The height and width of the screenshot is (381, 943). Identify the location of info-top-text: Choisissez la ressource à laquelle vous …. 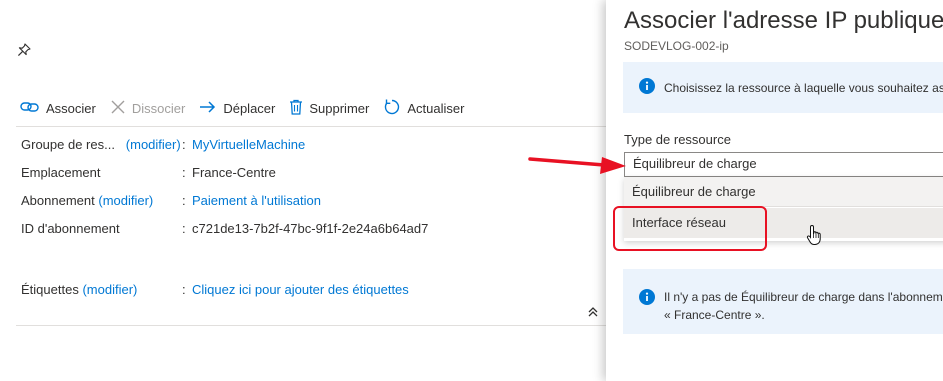
(803, 87).